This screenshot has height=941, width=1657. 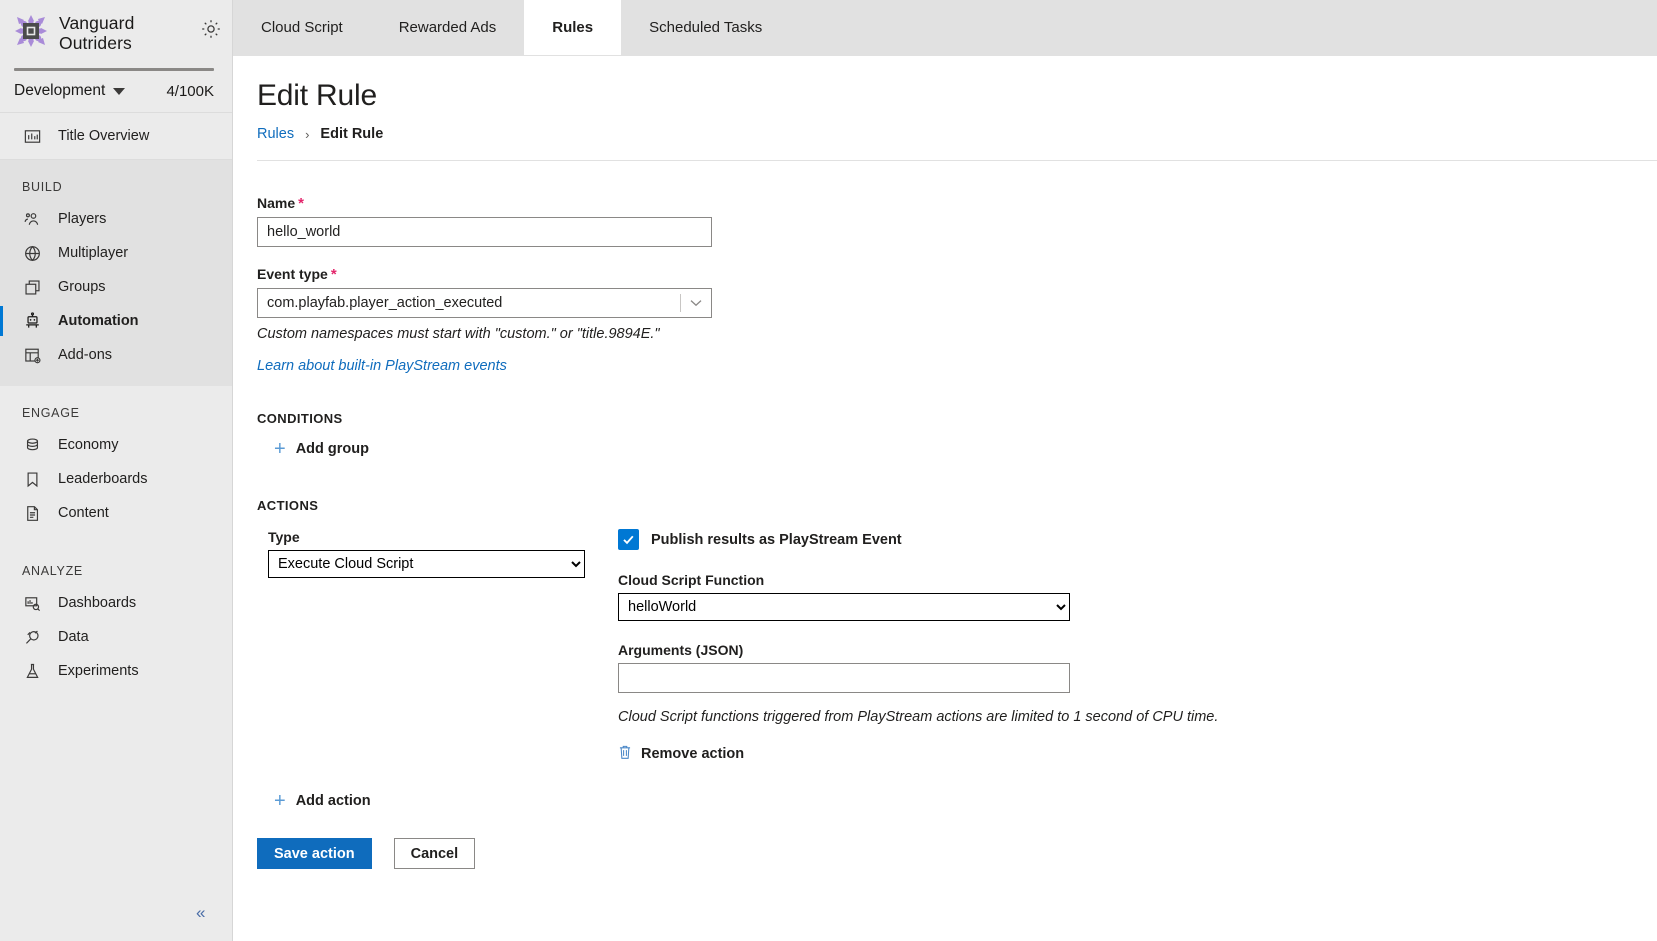 I want to click on sidebar-item-label: Automation, so click(x=98, y=321).